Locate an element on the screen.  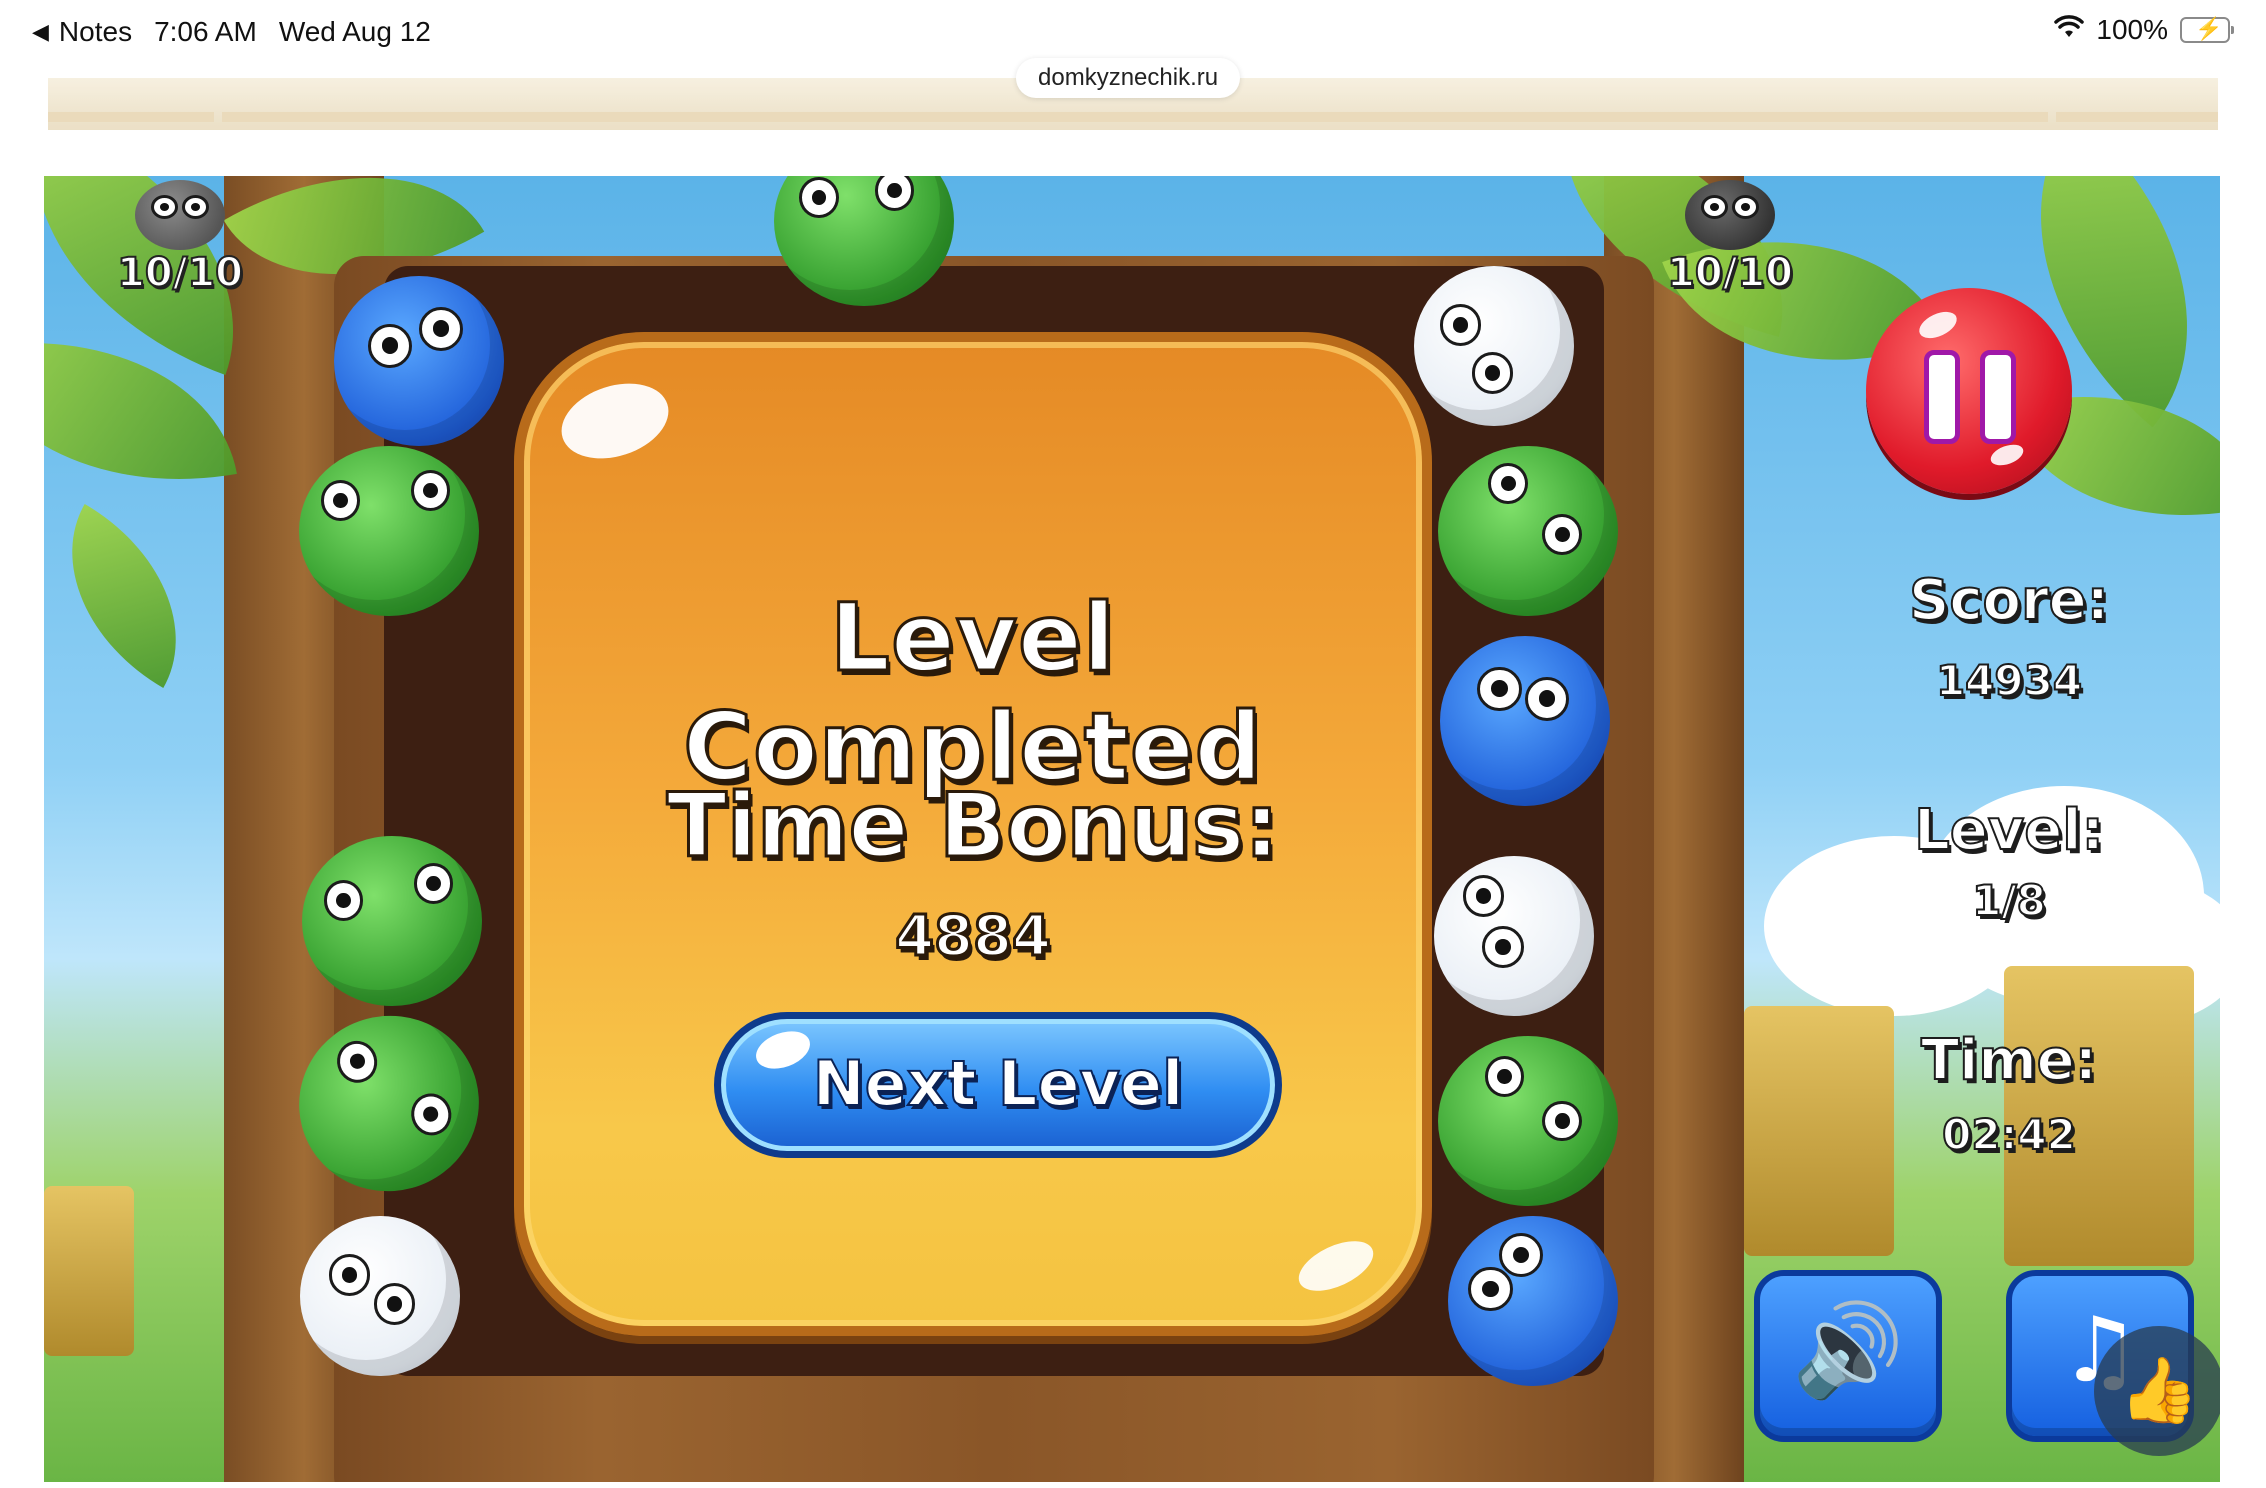
sound-toggle-button: 🔊 is located at coordinates (1848, 1356).